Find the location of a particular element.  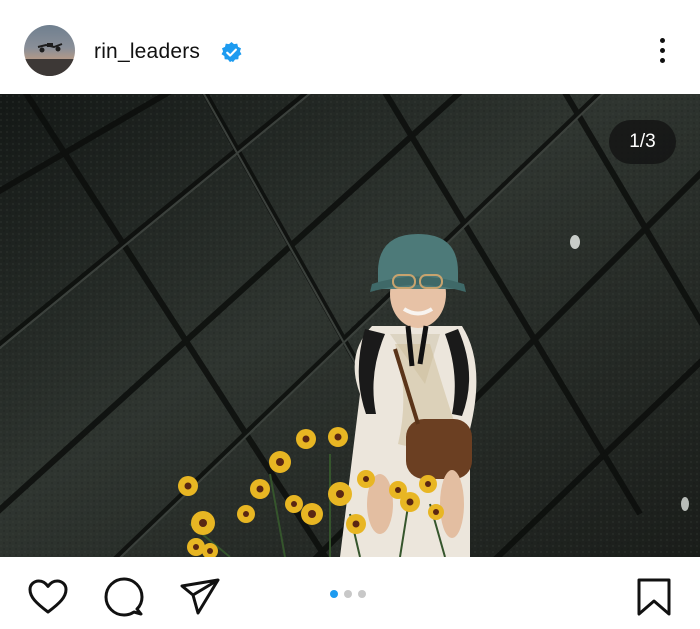

verified-badge-icon is located at coordinates (231, 52).